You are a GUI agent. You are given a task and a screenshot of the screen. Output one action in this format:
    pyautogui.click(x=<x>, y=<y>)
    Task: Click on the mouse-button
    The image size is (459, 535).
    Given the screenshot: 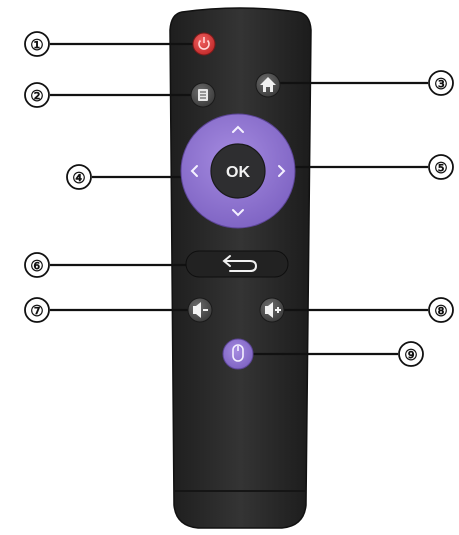 What is the action you would take?
    pyautogui.click(x=238, y=354)
    